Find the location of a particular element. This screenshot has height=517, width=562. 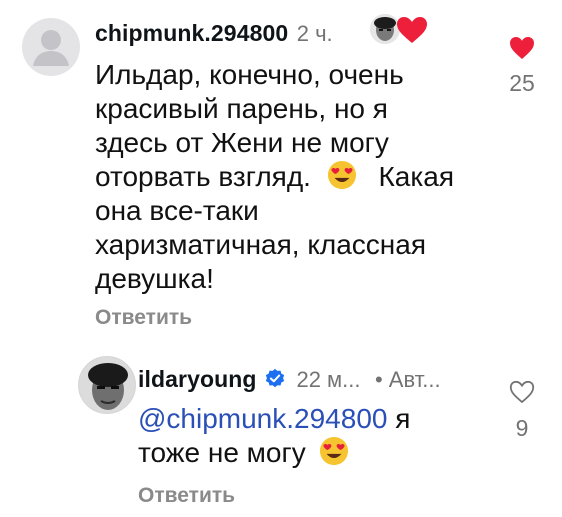

comment-text-line: Ильдар, конечно, очень is located at coordinates (249, 74).